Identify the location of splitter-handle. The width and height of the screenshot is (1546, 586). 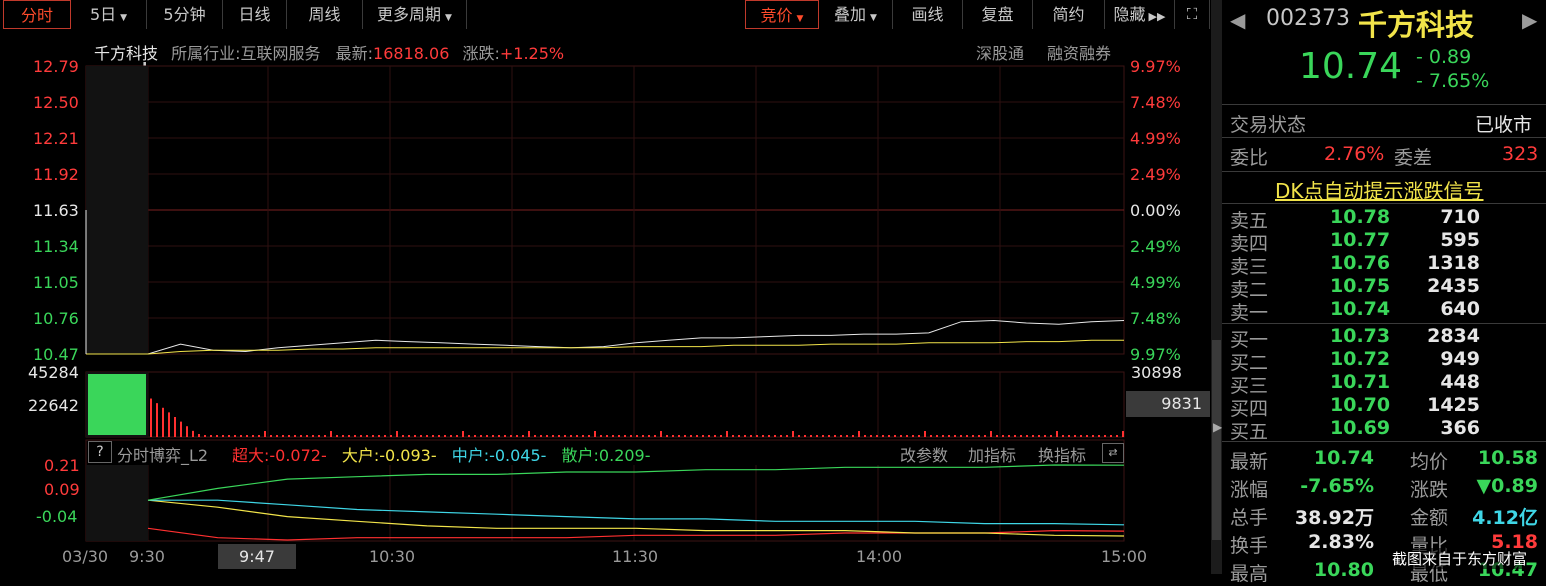
(1216, 440).